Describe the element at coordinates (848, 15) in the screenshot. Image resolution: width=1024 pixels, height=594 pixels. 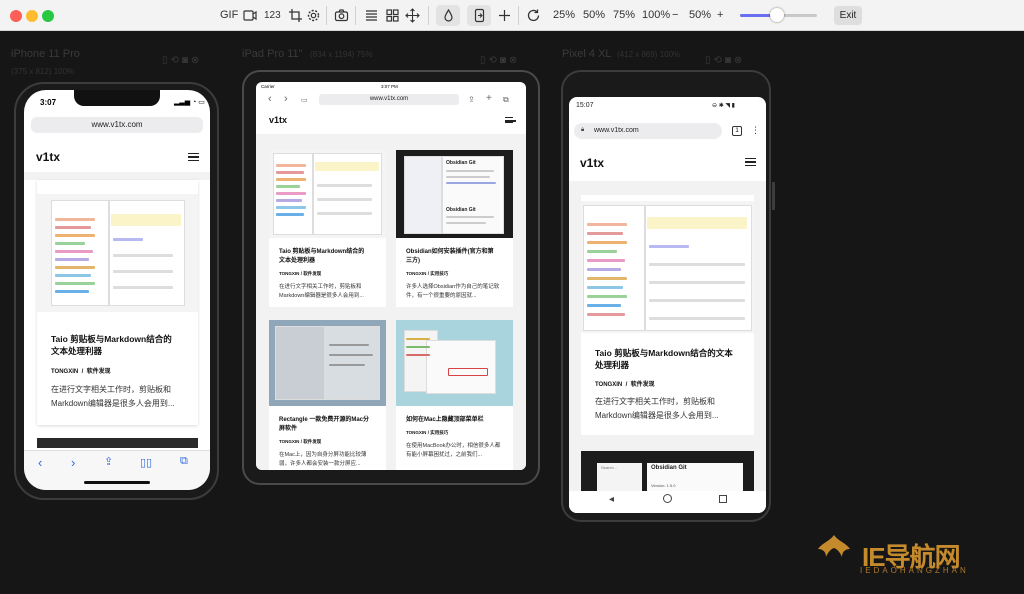
I see `exit-button: Exit` at that location.